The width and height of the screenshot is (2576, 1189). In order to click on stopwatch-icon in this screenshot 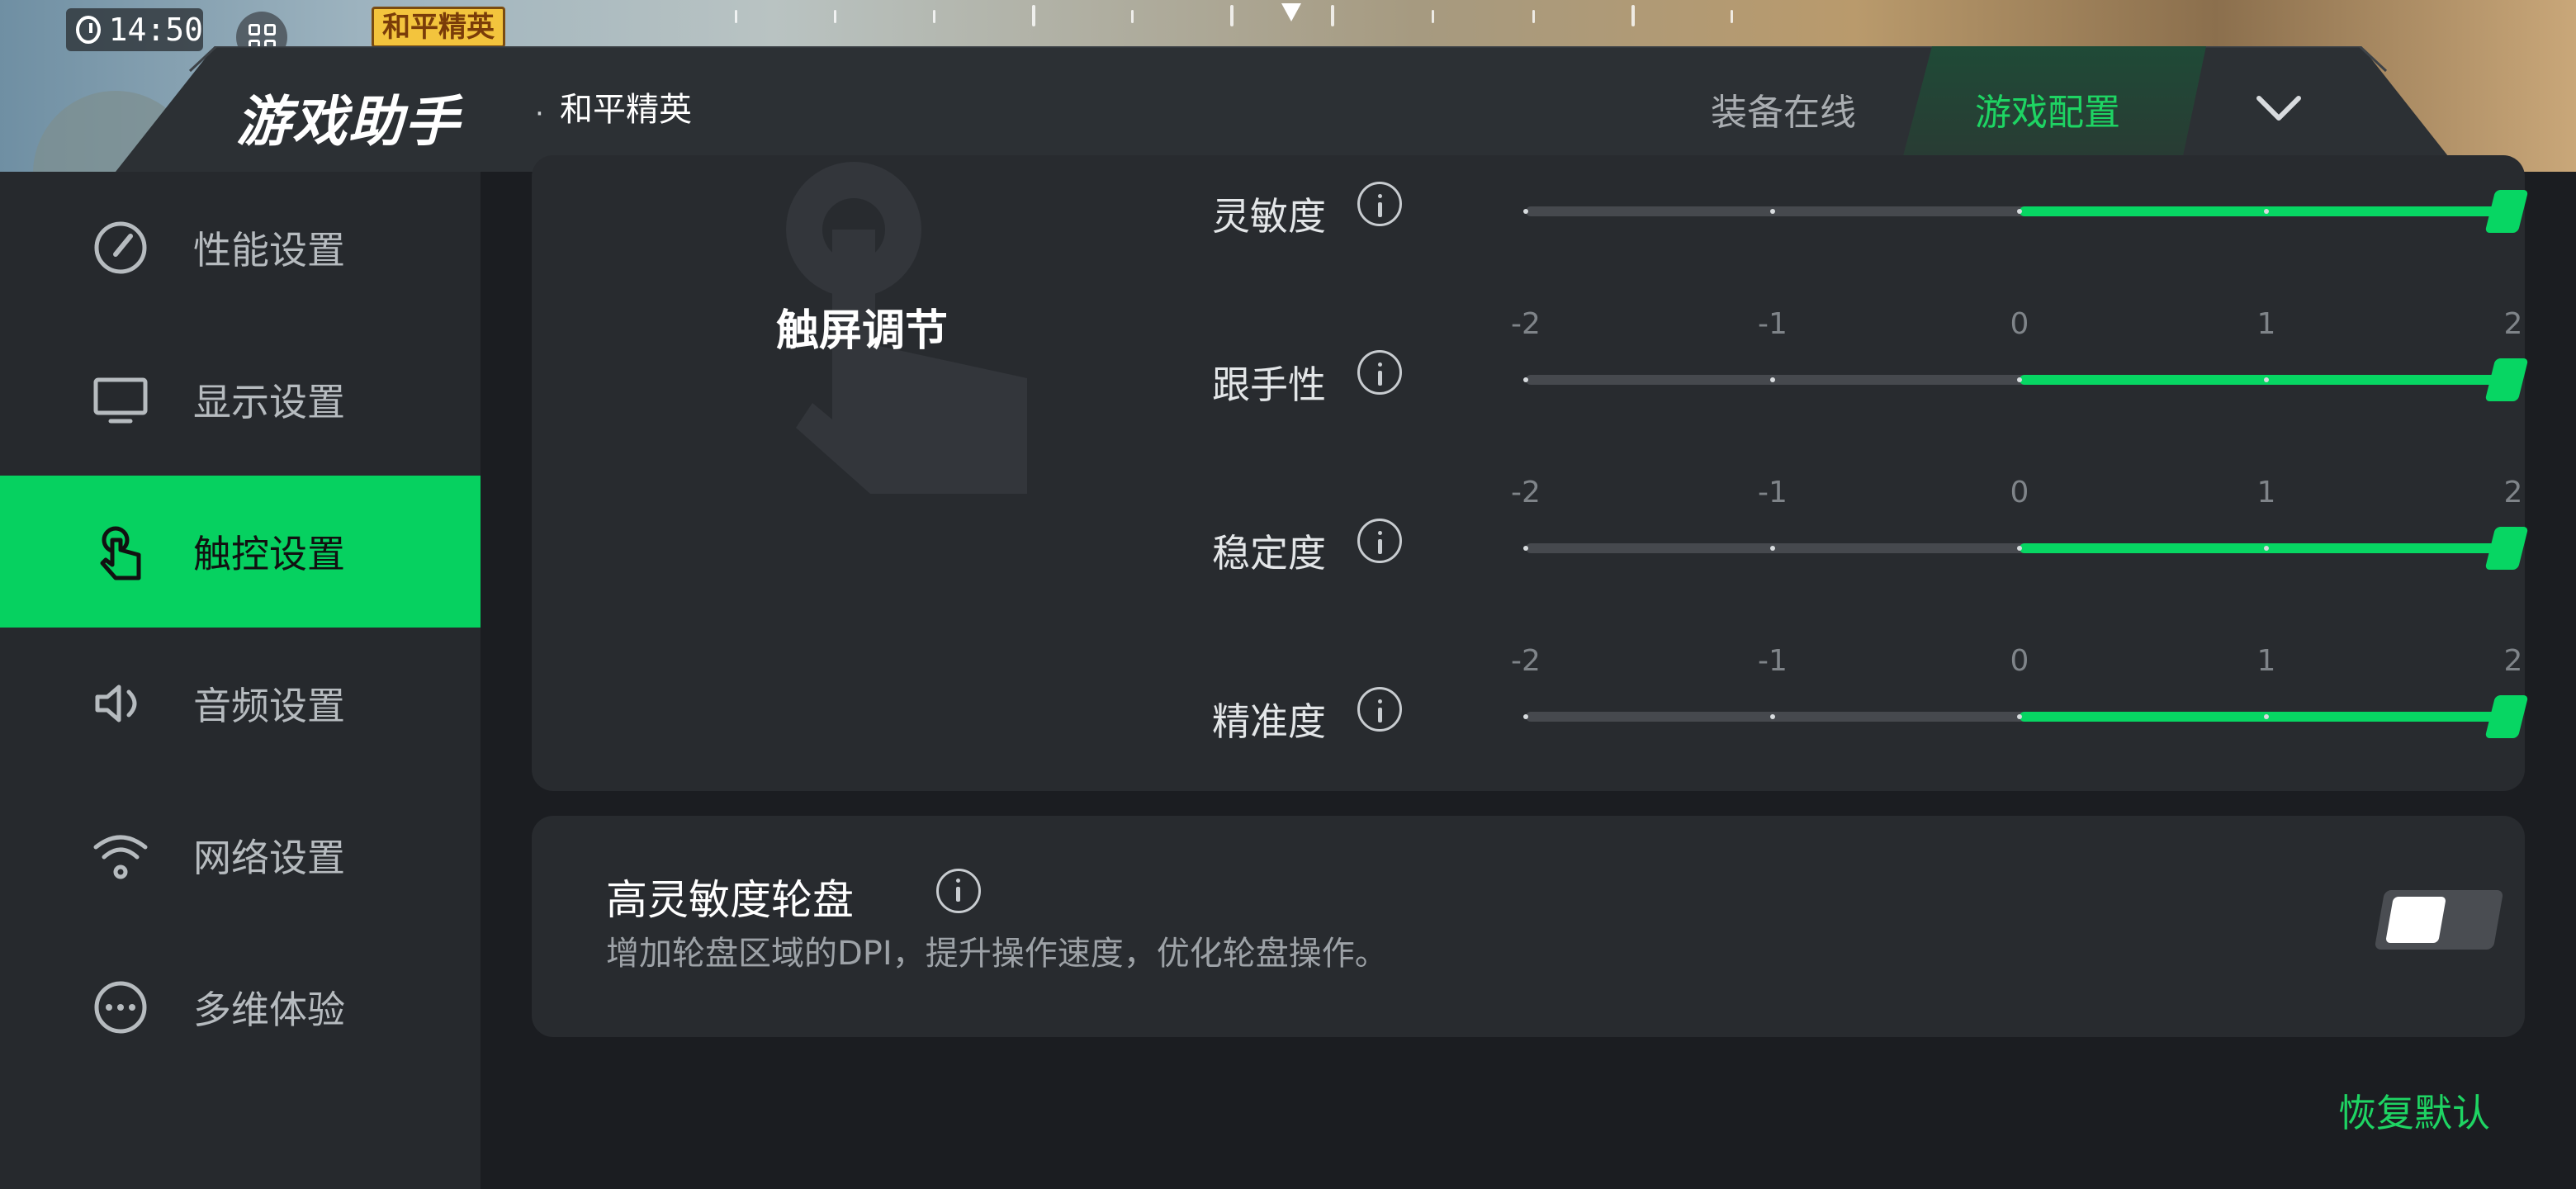, I will do `click(88, 30)`.